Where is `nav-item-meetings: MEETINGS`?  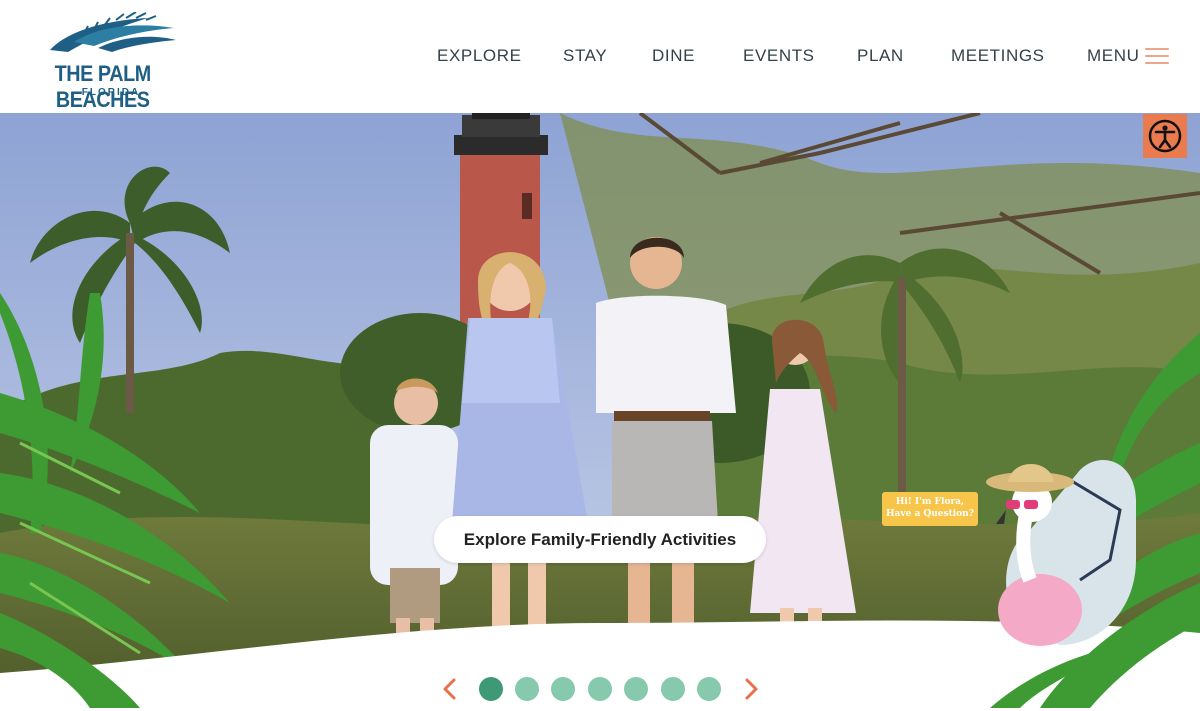
nav-item-meetings: MEETINGS is located at coordinates (998, 56).